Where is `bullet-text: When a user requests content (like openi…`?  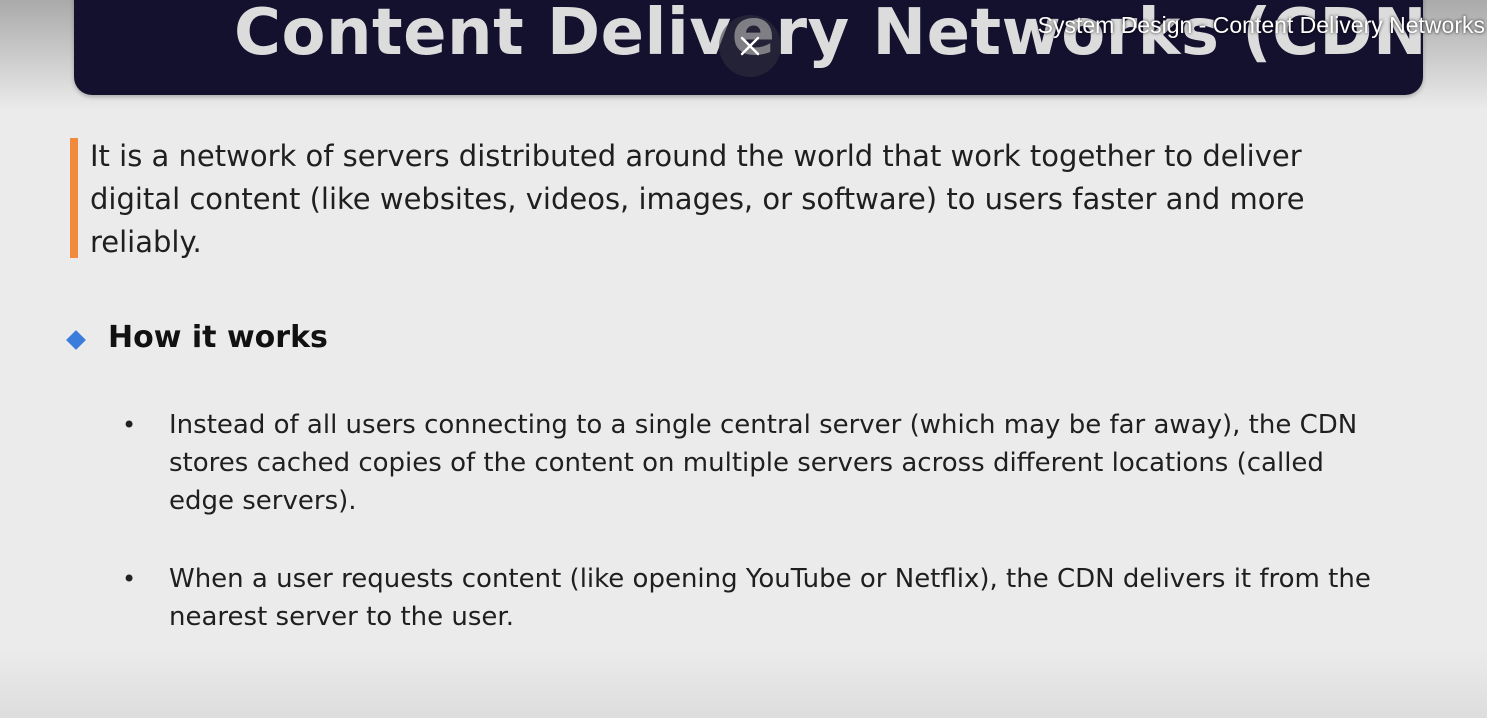
bullet-text: When a user requests content (like openi… is located at coordinates (770, 598).